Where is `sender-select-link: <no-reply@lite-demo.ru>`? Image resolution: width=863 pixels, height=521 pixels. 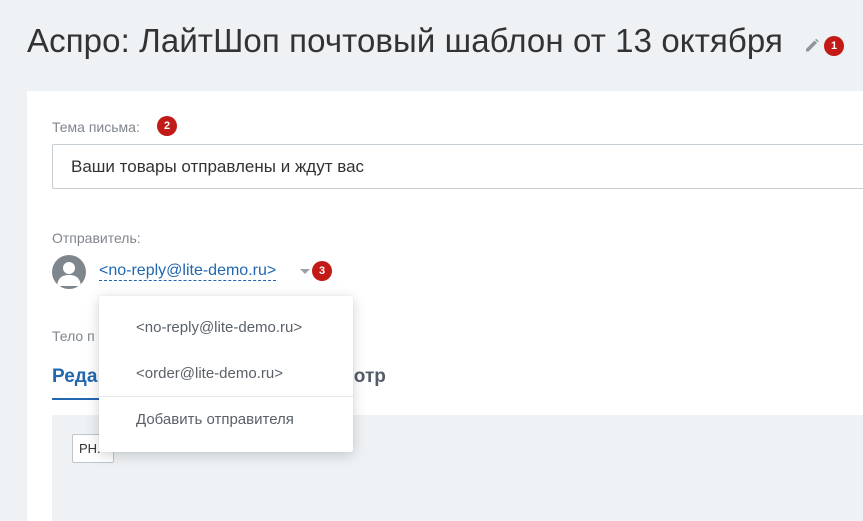 sender-select-link: <no-reply@lite-demo.ru> is located at coordinates (188, 271).